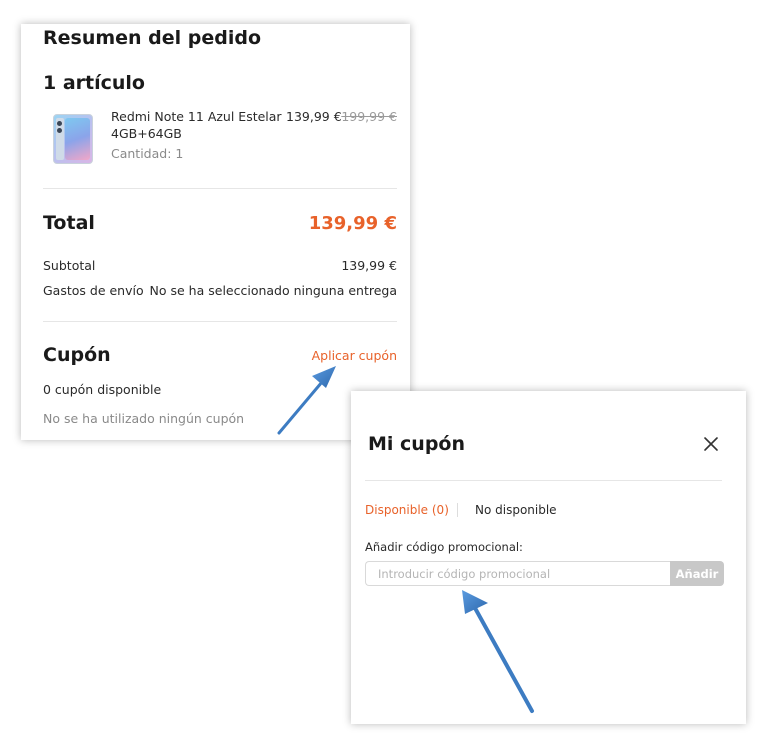  What do you see at coordinates (697, 573) in the screenshot?
I see `add-button: Añadir` at bounding box center [697, 573].